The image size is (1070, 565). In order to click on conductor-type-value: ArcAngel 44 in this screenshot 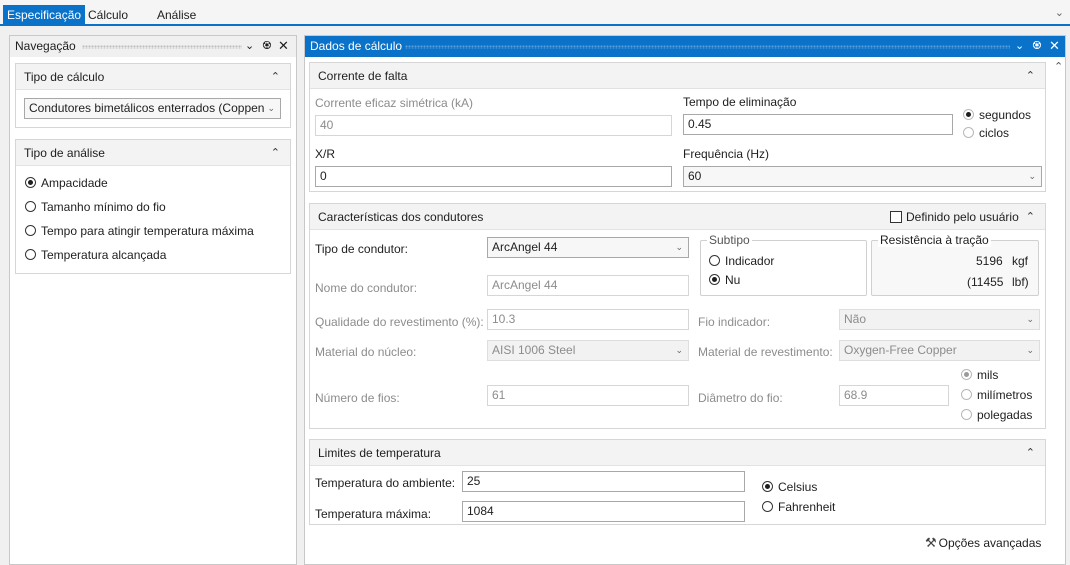, I will do `click(525, 247)`.